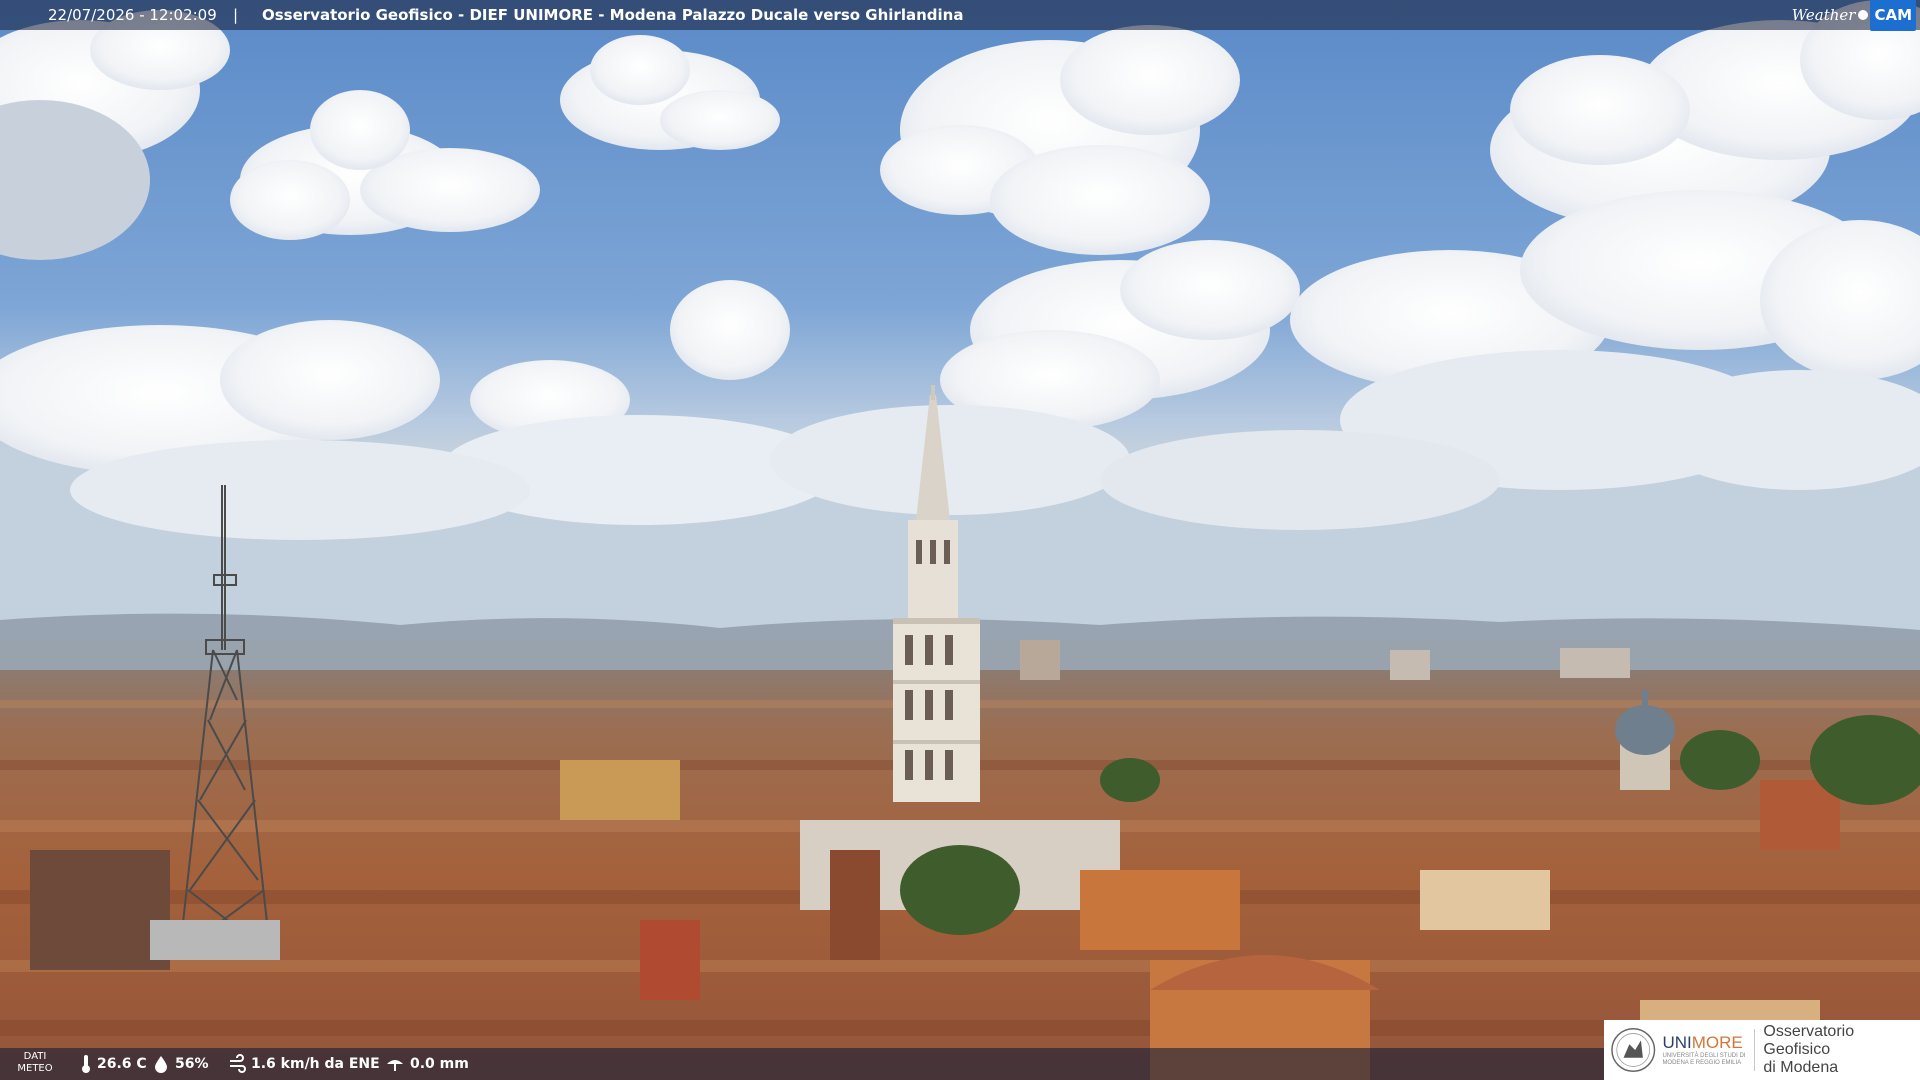 Image resolution: width=1920 pixels, height=1080 pixels. I want to click on wind-value: 1.6 km/h da ENE, so click(315, 1064).